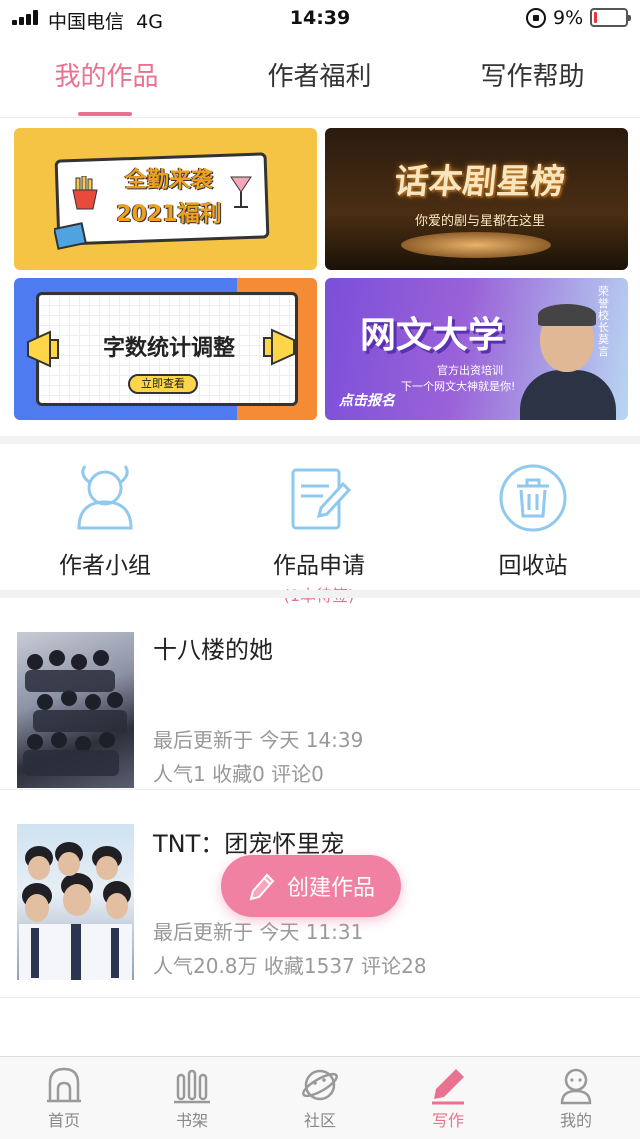  What do you see at coordinates (367, 400) in the screenshot?
I see `signup-link: 点击报名` at bounding box center [367, 400].